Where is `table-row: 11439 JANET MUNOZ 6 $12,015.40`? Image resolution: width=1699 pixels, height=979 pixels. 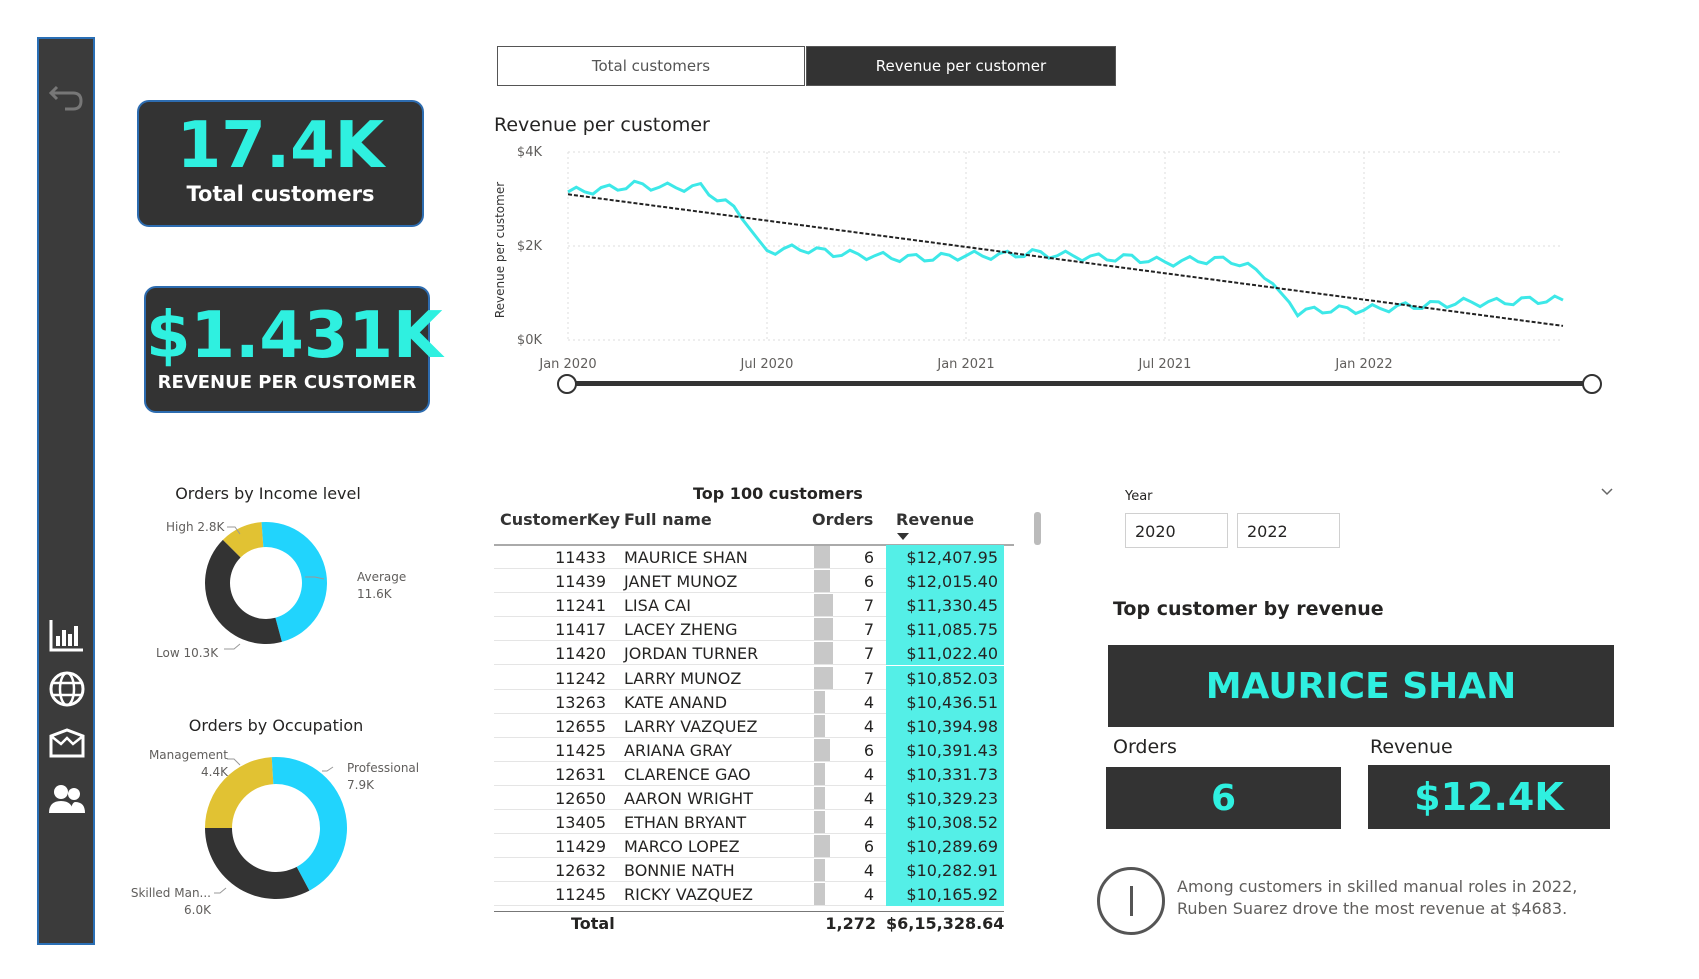 table-row: 11439 JANET MUNOZ 6 $12,015.40 is located at coordinates (749, 581).